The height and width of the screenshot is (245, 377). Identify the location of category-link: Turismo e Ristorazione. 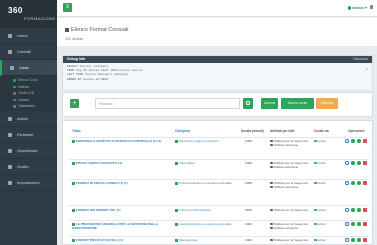
(206, 210).